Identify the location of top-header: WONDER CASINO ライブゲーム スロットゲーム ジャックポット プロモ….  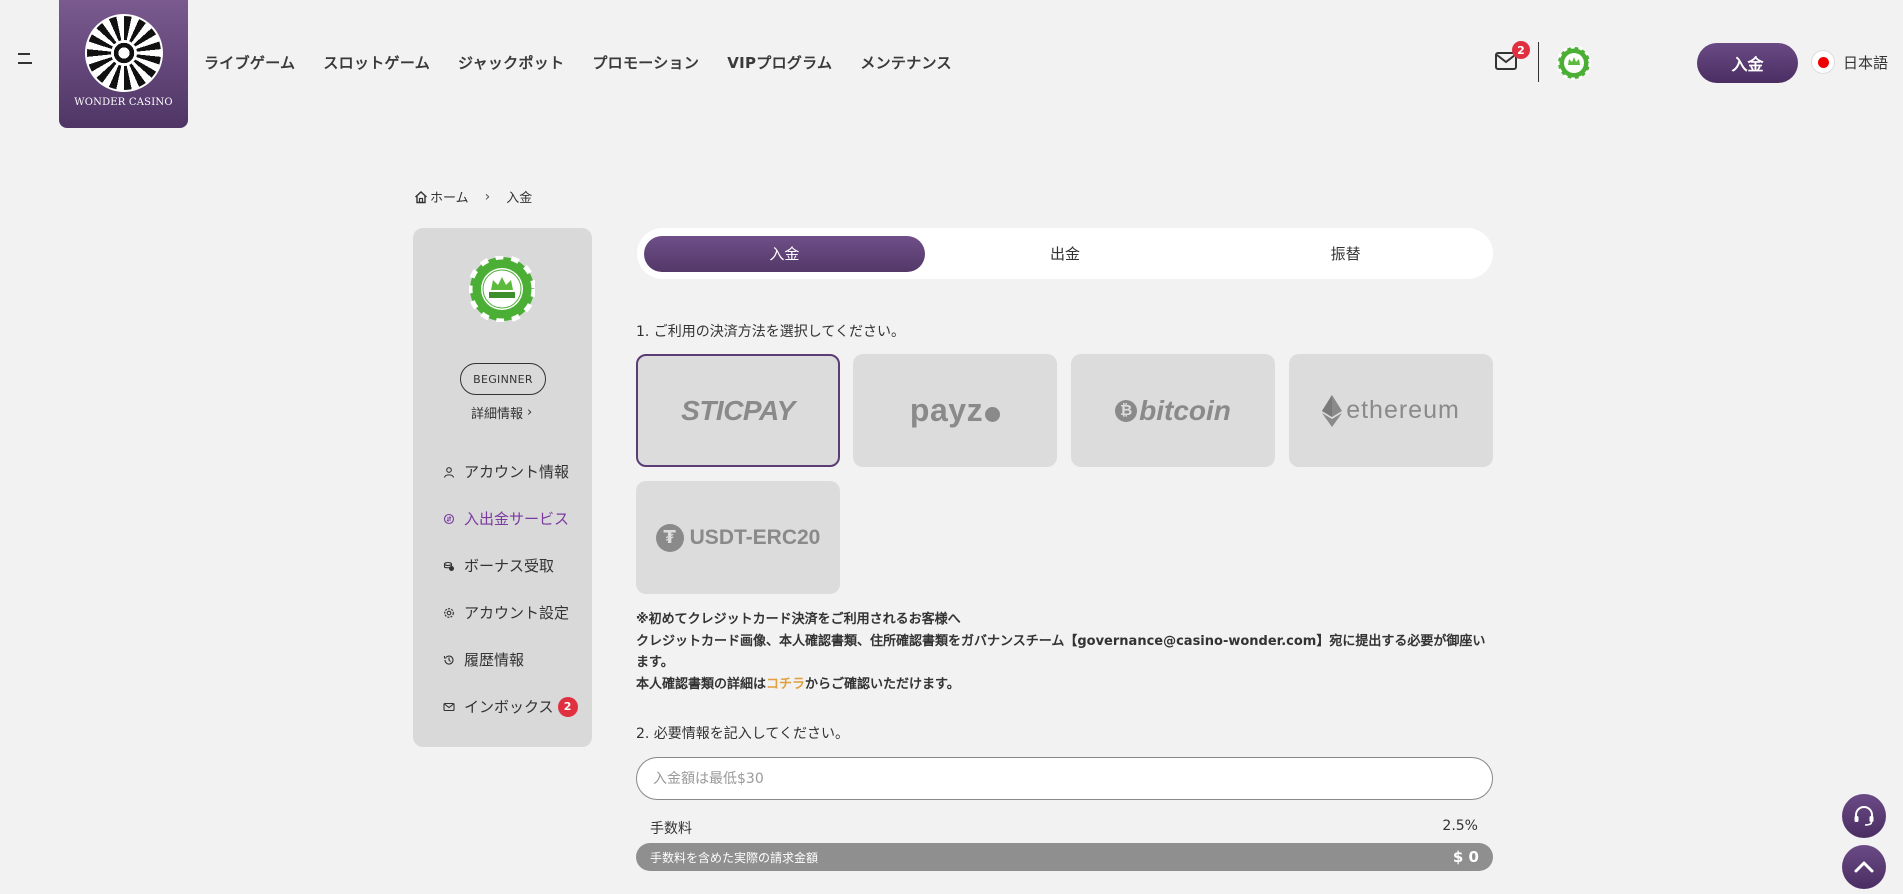
(951, 64).